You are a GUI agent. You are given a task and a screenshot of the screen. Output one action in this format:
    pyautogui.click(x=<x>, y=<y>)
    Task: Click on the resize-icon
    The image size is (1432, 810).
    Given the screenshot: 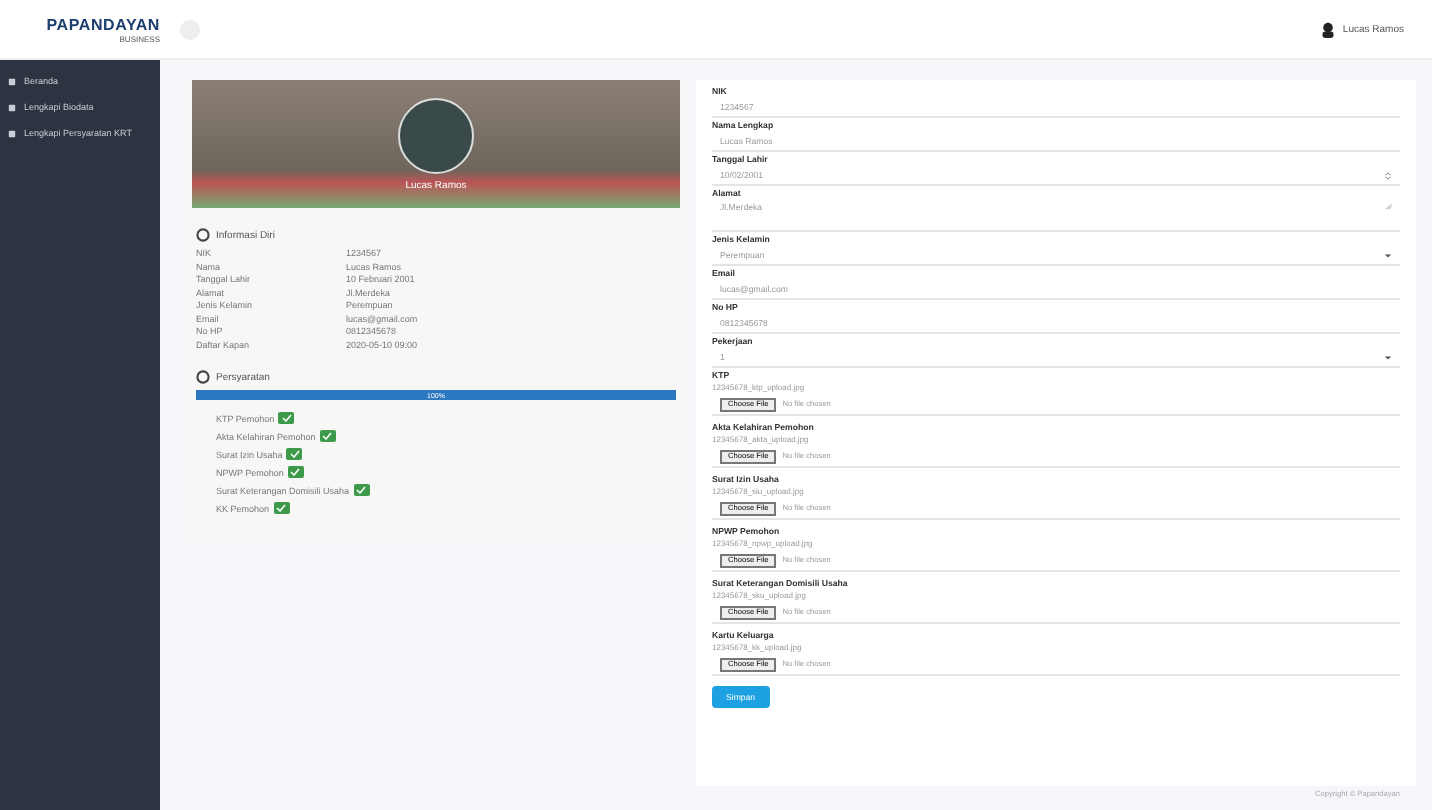 What is the action you would take?
    pyautogui.click(x=1388, y=206)
    